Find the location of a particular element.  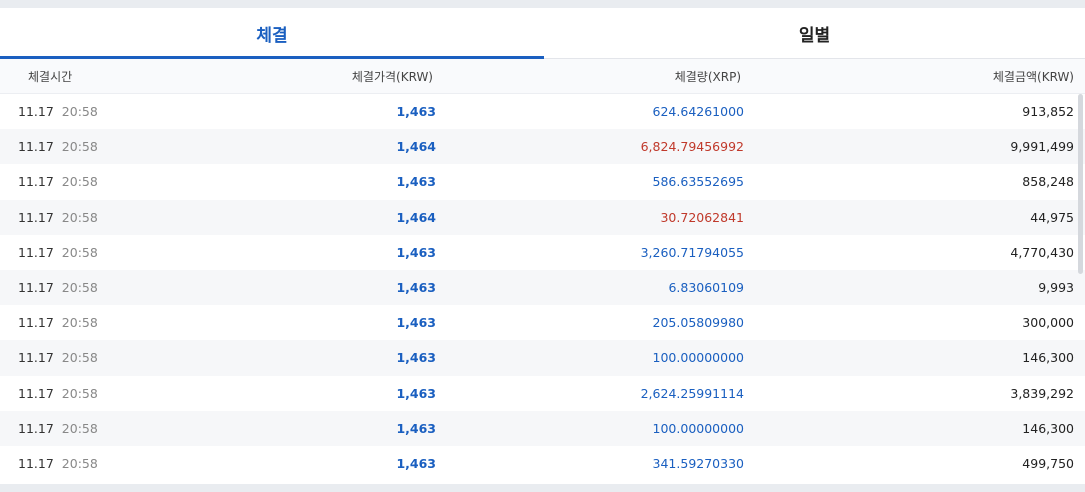

table-row: 11.17 20:58 1,463 2,624.25991114 3,839,292 is located at coordinates (542, 393).